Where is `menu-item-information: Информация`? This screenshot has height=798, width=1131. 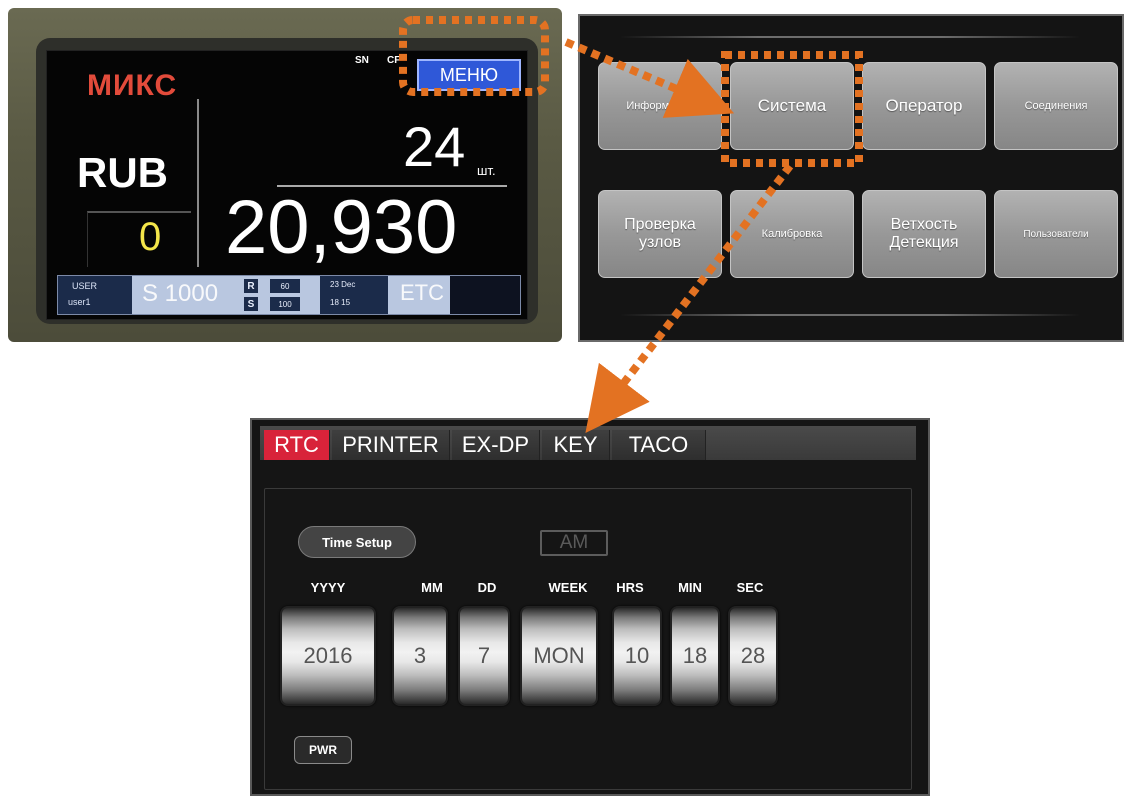 menu-item-information: Информация is located at coordinates (660, 106).